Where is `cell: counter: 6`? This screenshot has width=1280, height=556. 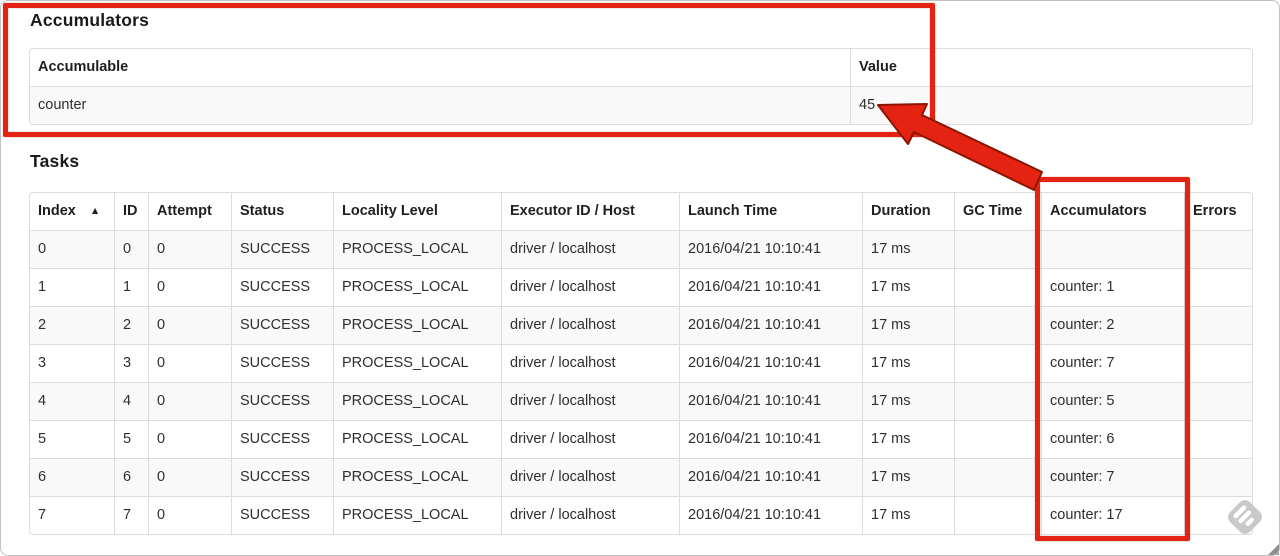 cell: counter: 6 is located at coordinates (1112, 439).